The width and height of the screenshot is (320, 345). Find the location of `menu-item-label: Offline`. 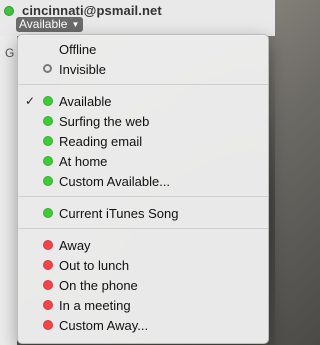

menu-item-label: Offline is located at coordinates (78, 49).